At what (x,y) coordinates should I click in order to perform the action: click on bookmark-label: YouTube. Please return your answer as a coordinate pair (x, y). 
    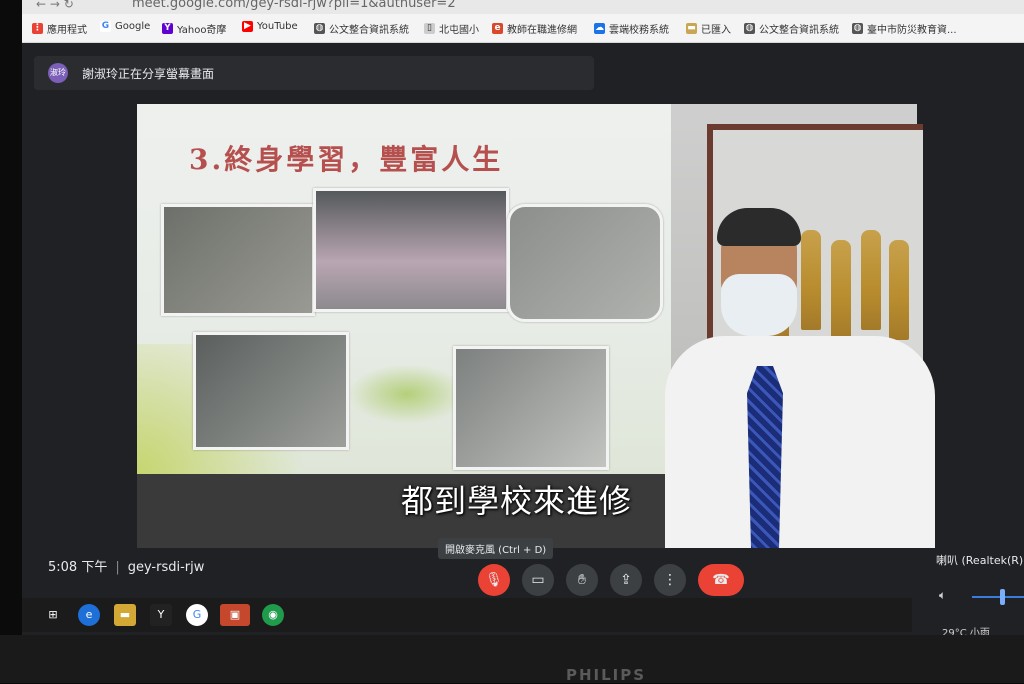
    Looking at the image, I should click on (277, 26).